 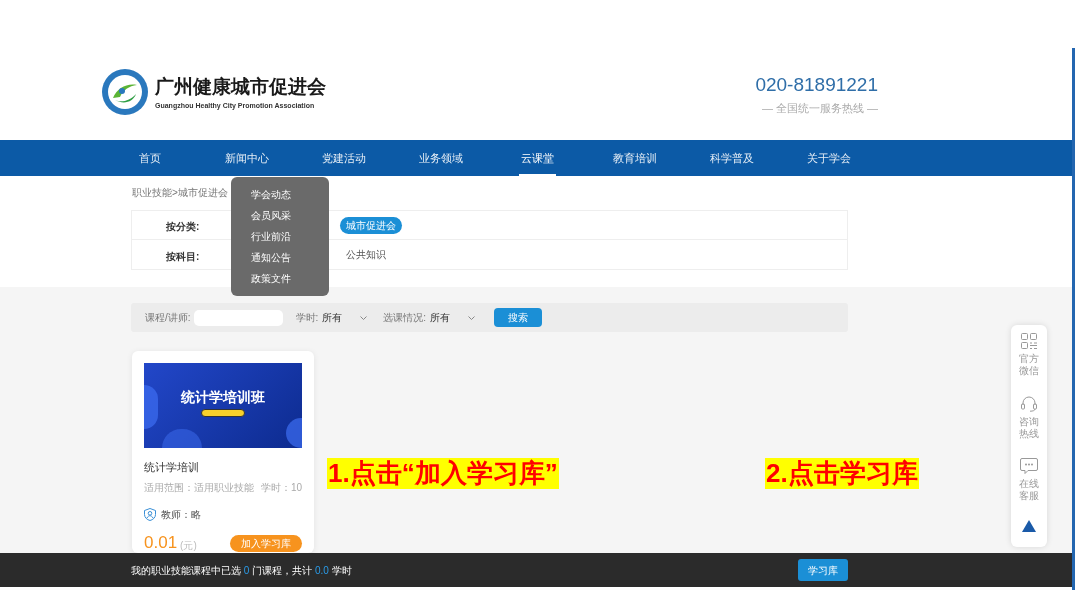 I want to click on back-to-top-button, so click(x=1029, y=526).